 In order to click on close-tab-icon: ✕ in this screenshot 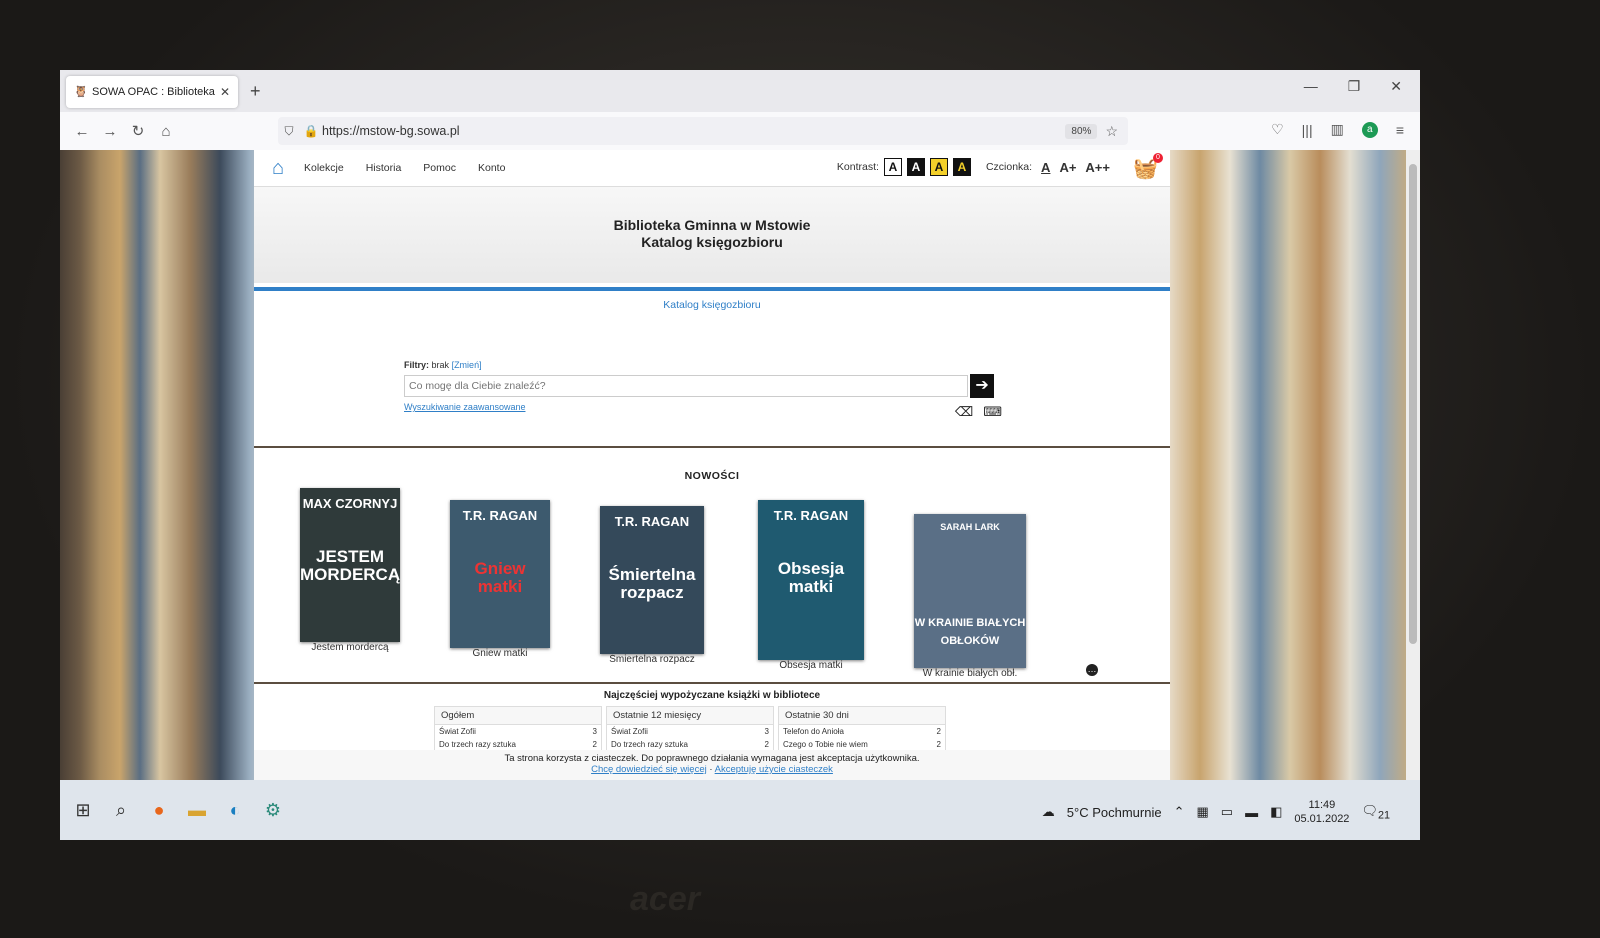, I will do `click(225, 92)`.